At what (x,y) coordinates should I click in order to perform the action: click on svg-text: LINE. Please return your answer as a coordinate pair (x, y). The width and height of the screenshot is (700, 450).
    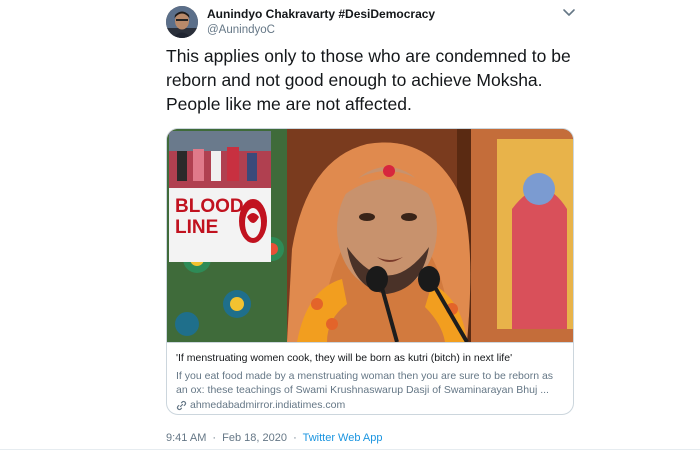
    Looking at the image, I should click on (196, 227).